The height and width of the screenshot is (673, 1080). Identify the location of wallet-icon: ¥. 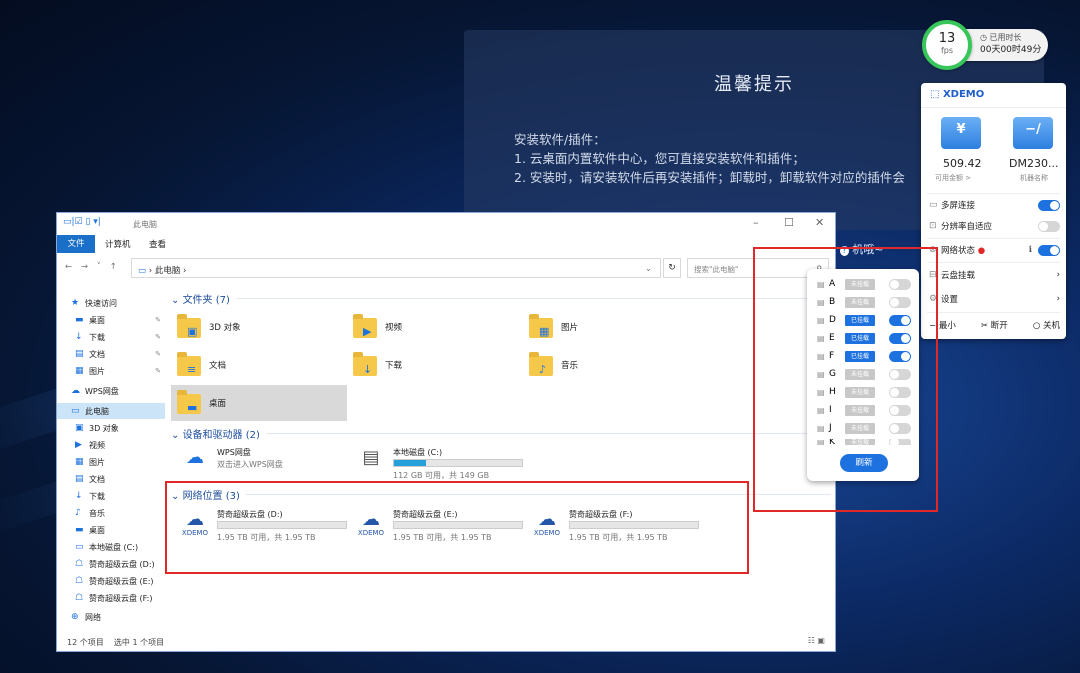
(961, 133).